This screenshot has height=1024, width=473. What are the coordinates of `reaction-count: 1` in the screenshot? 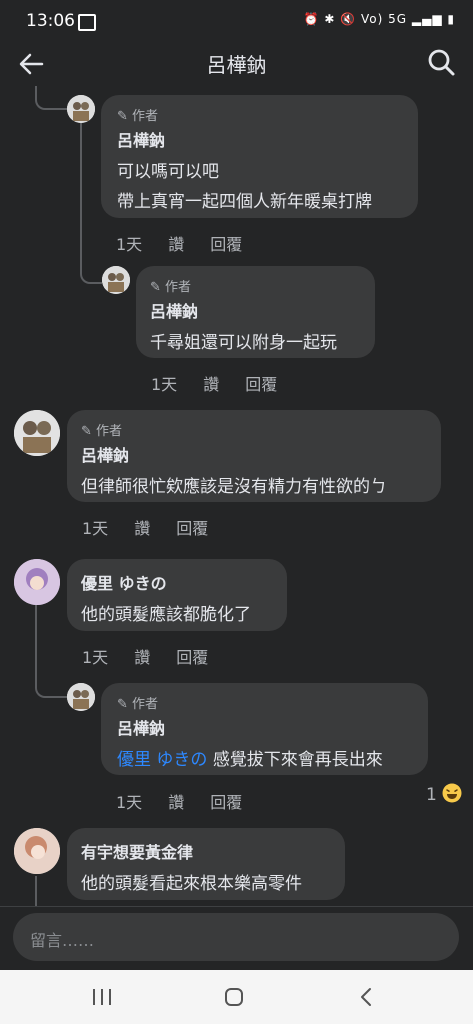 It's located at (444, 794).